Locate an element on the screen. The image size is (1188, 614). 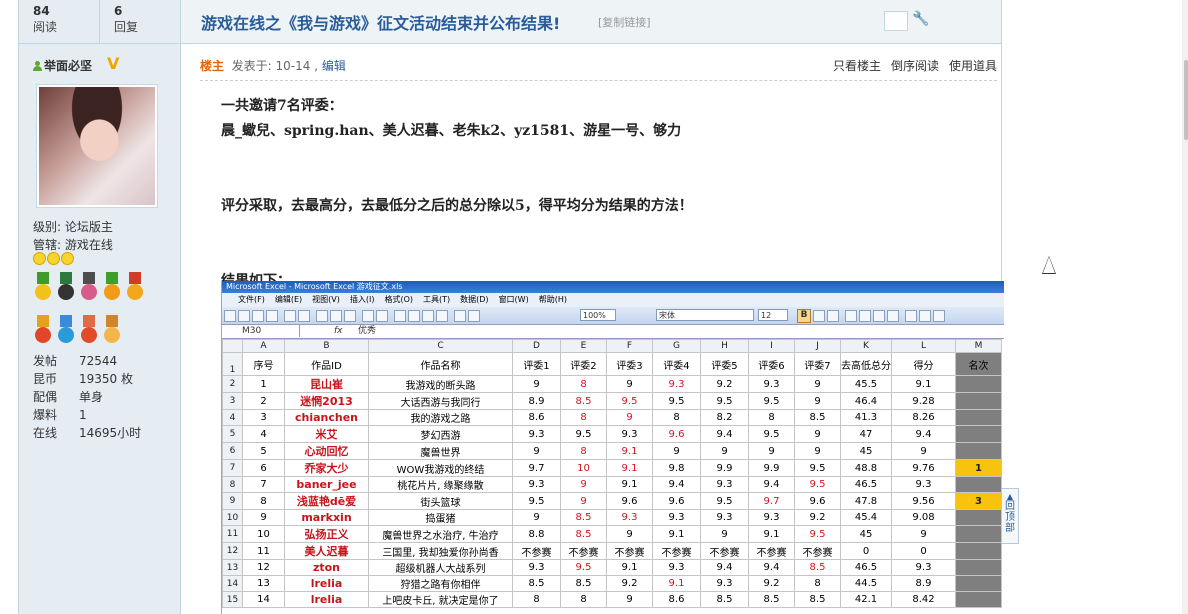
author-name-text: 举面必坚 is located at coordinates (68, 66).